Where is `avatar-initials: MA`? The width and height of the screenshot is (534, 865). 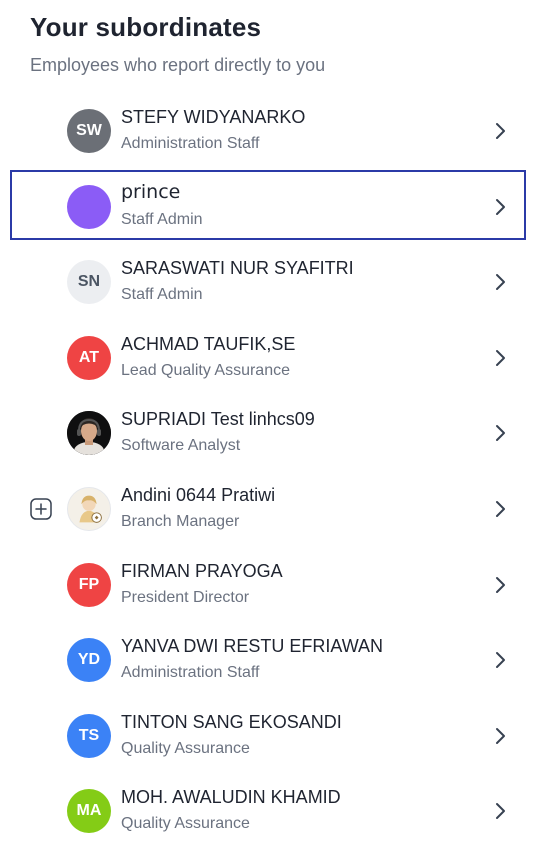 avatar-initials: MA is located at coordinates (89, 811).